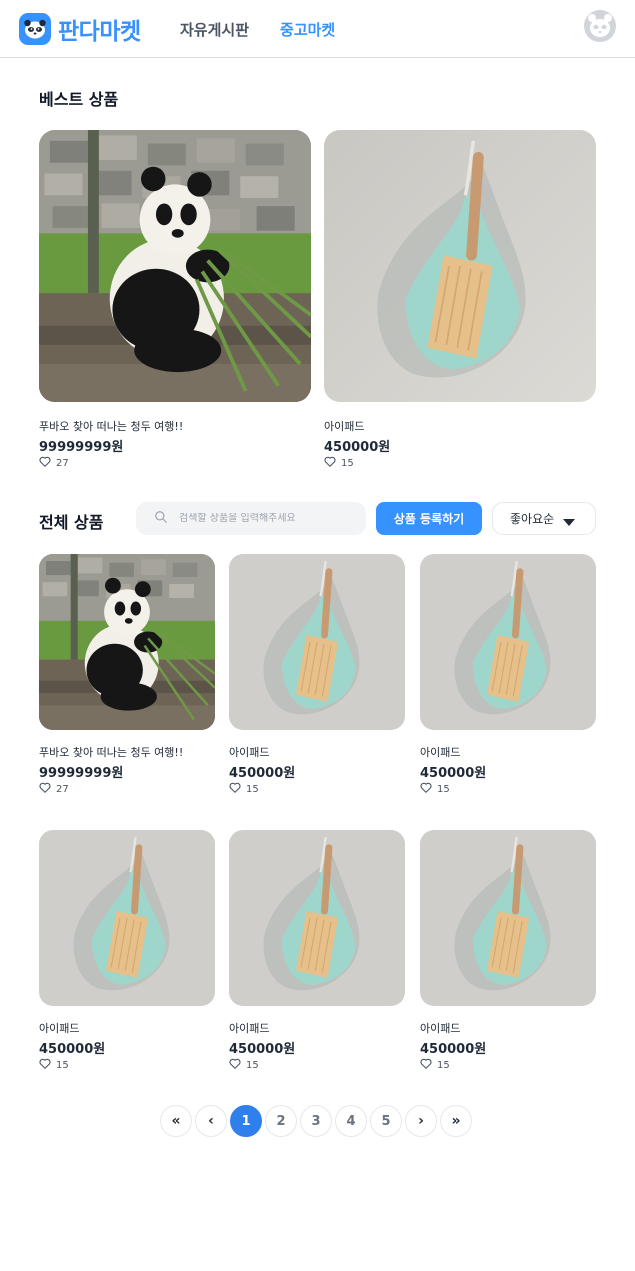  Describe the element at coordinates (307, 29) in the screenshot. I see `nav-used-market: 중고마켓` at that location.